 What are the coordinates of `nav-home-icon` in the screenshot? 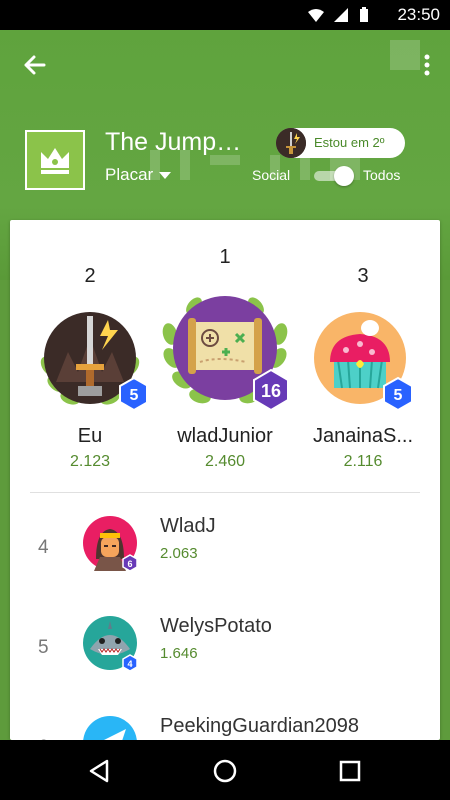 It's located at (225, 771).